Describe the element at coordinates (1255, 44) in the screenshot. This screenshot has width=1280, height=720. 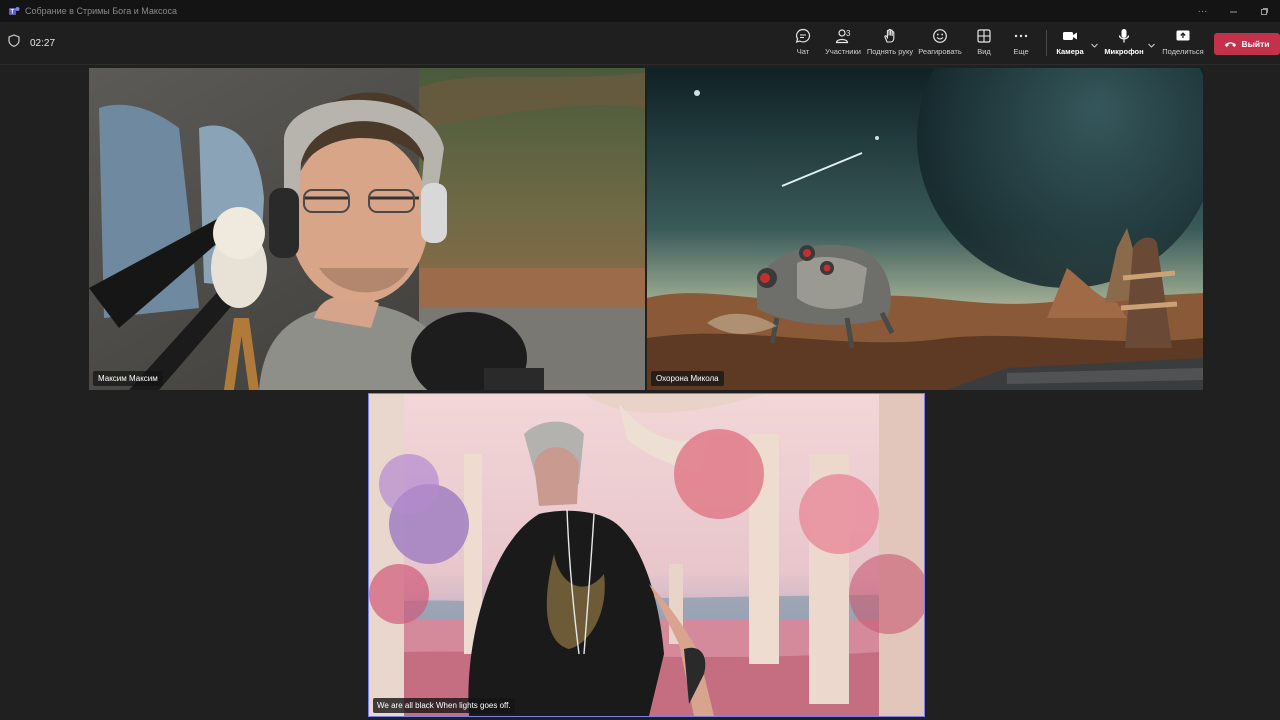
I see `leave-label: Выйти` at that location.